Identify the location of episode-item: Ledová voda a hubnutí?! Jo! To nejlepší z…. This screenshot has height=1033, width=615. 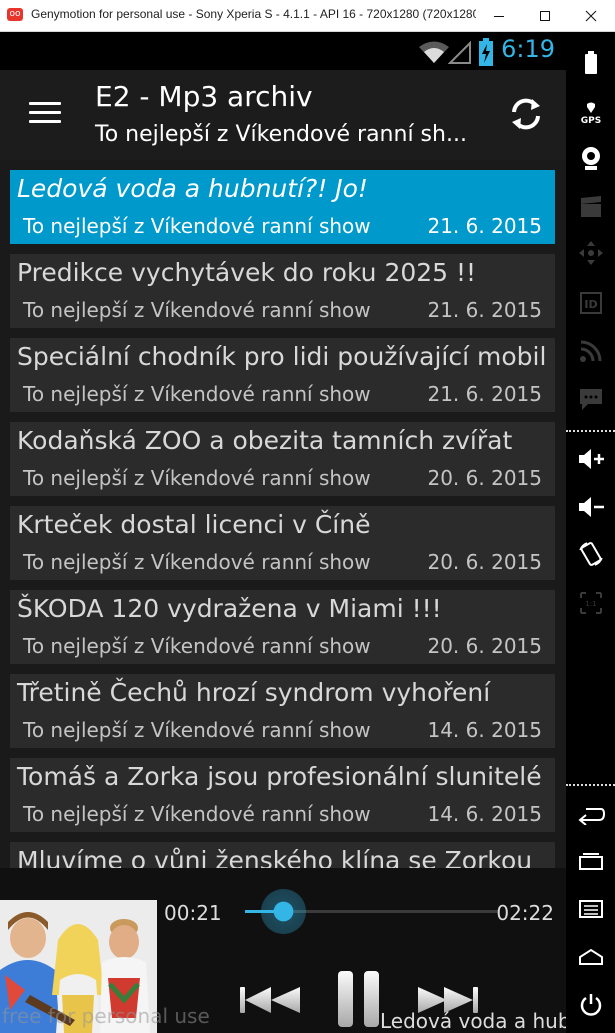
(282, 207).